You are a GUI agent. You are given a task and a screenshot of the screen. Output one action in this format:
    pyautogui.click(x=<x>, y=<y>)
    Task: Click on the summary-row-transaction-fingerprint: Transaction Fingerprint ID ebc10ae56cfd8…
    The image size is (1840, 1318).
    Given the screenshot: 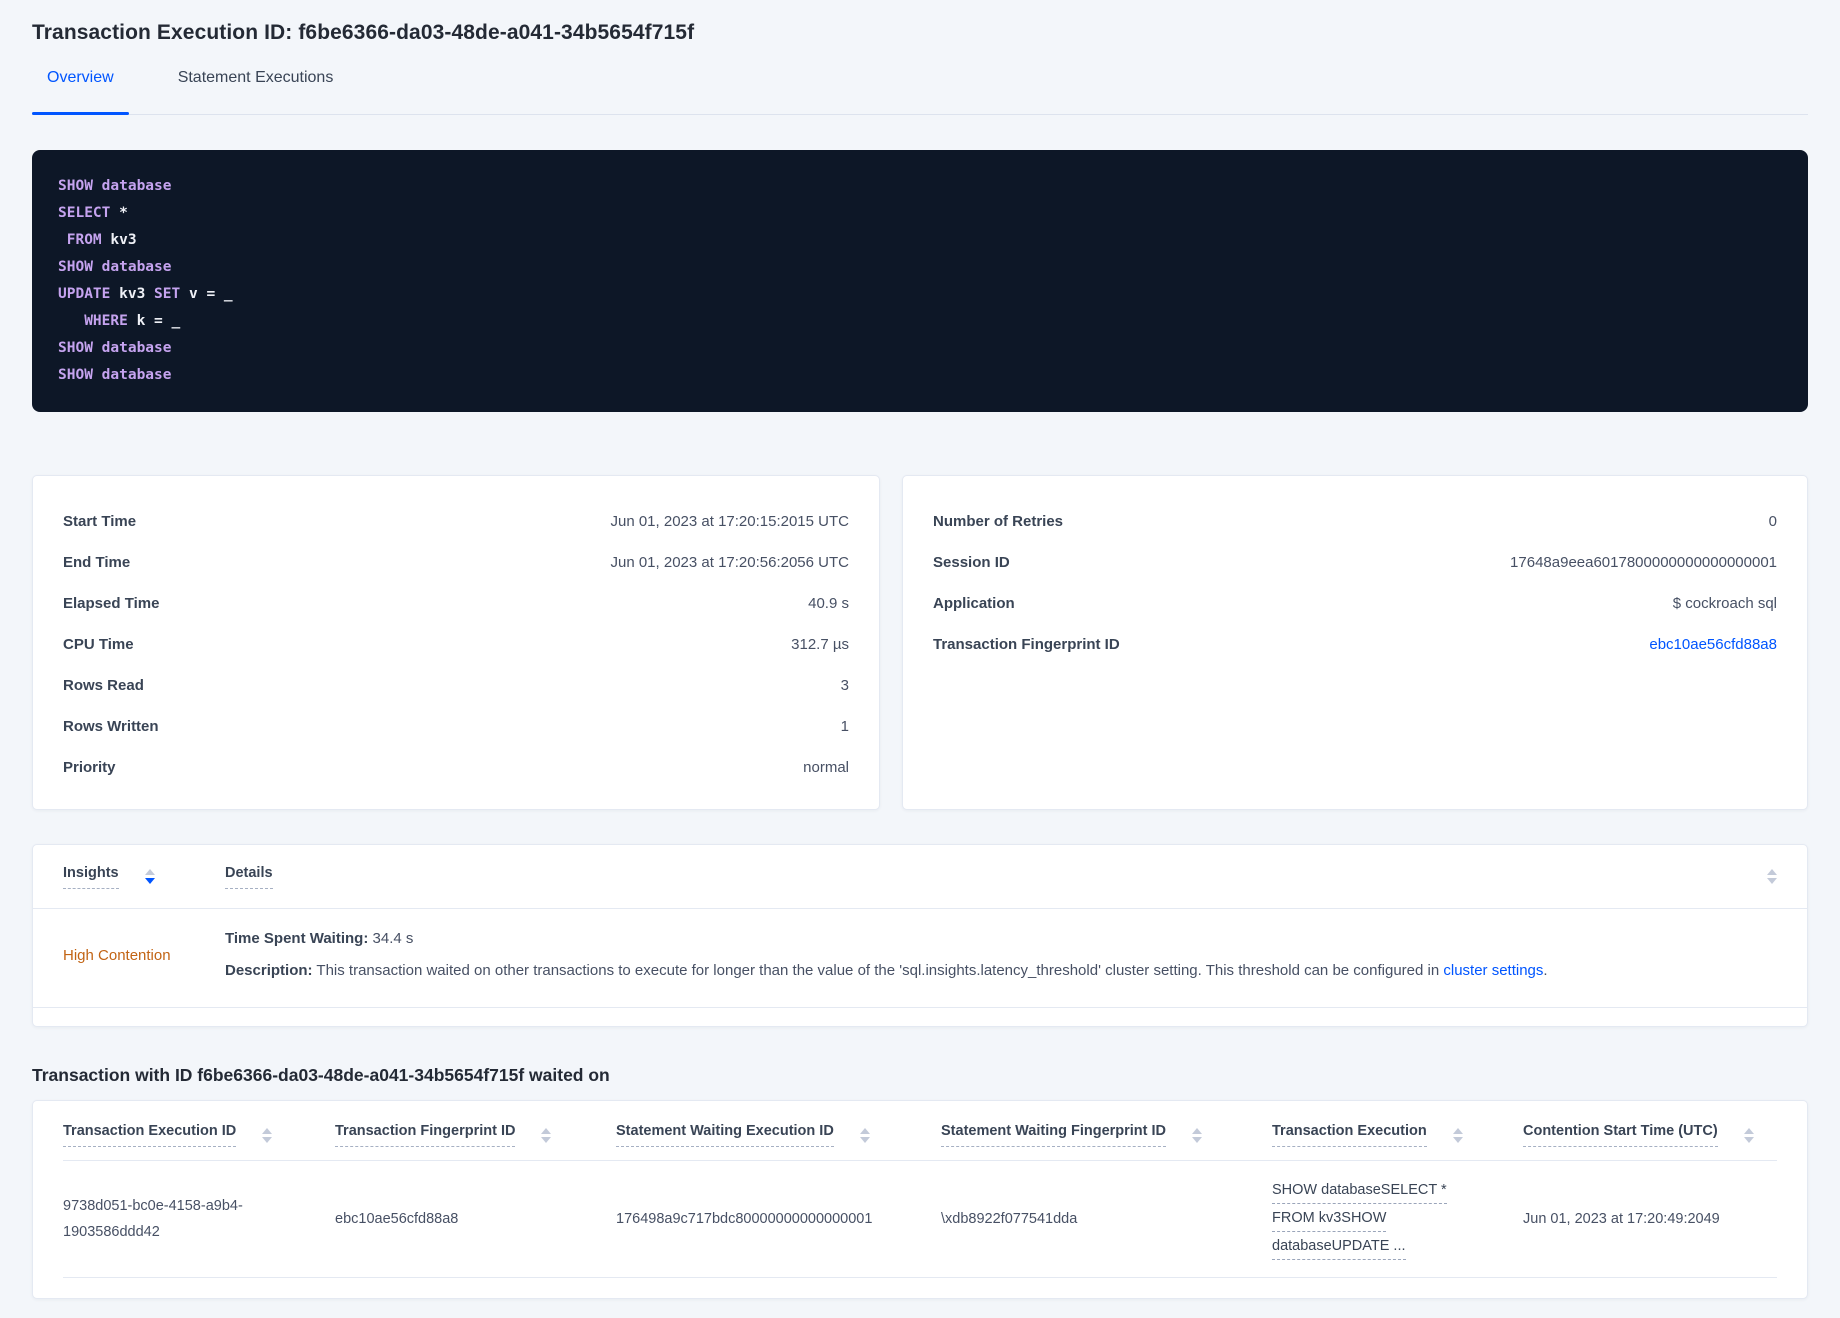 What is the action you would take?
    pyautogui.click(x=1355, y=644)
    